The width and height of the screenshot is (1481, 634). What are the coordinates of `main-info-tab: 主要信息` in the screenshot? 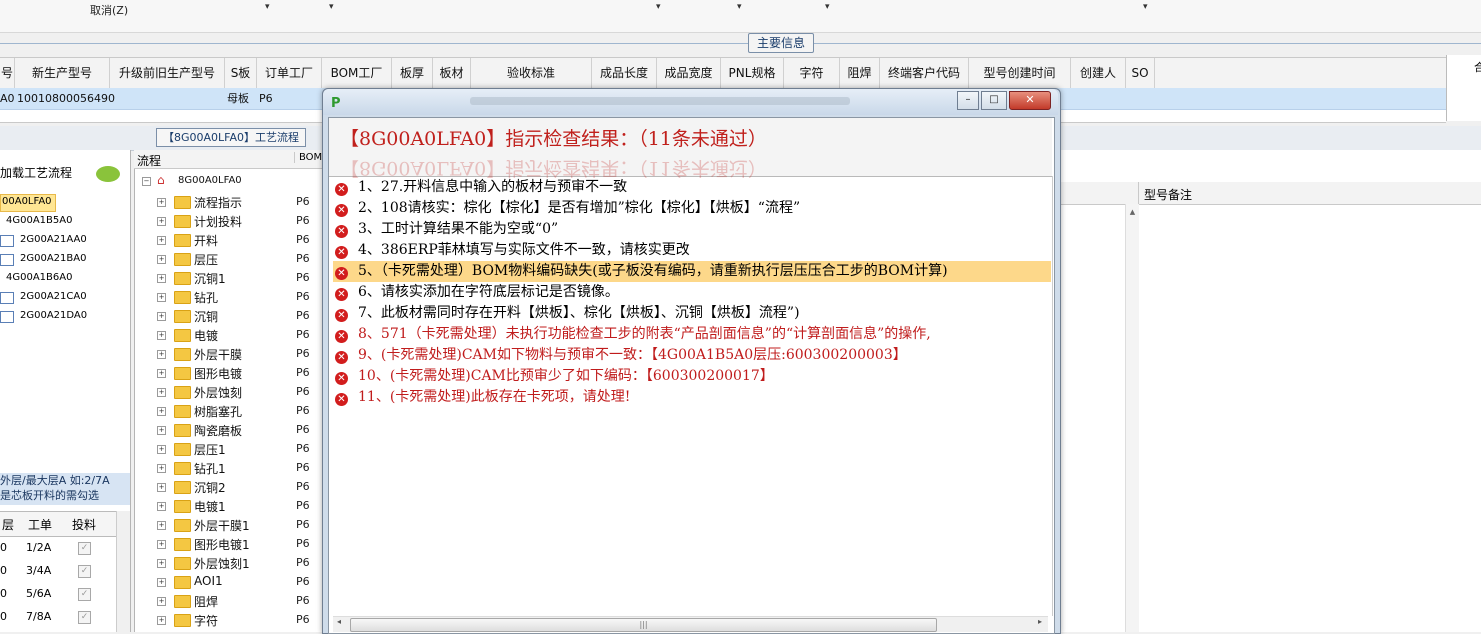 It's located at (781, 43).